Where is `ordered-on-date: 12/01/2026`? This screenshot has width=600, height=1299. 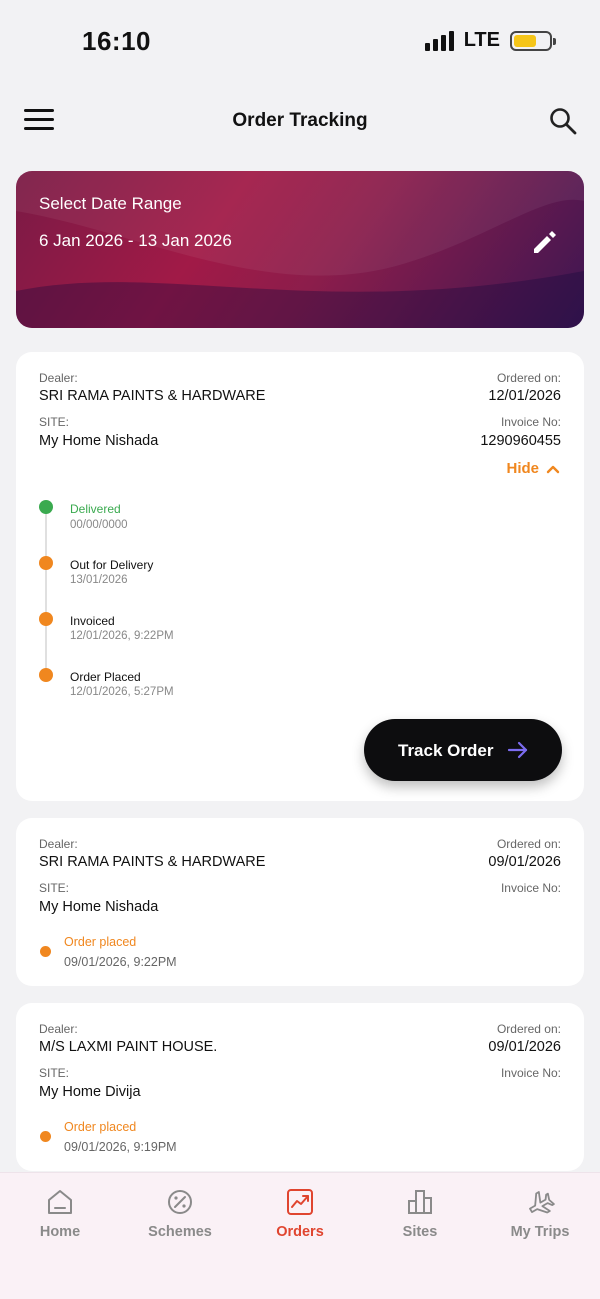 ordered-on-date: 12/01/2026 is located at coordinates (524, 396).